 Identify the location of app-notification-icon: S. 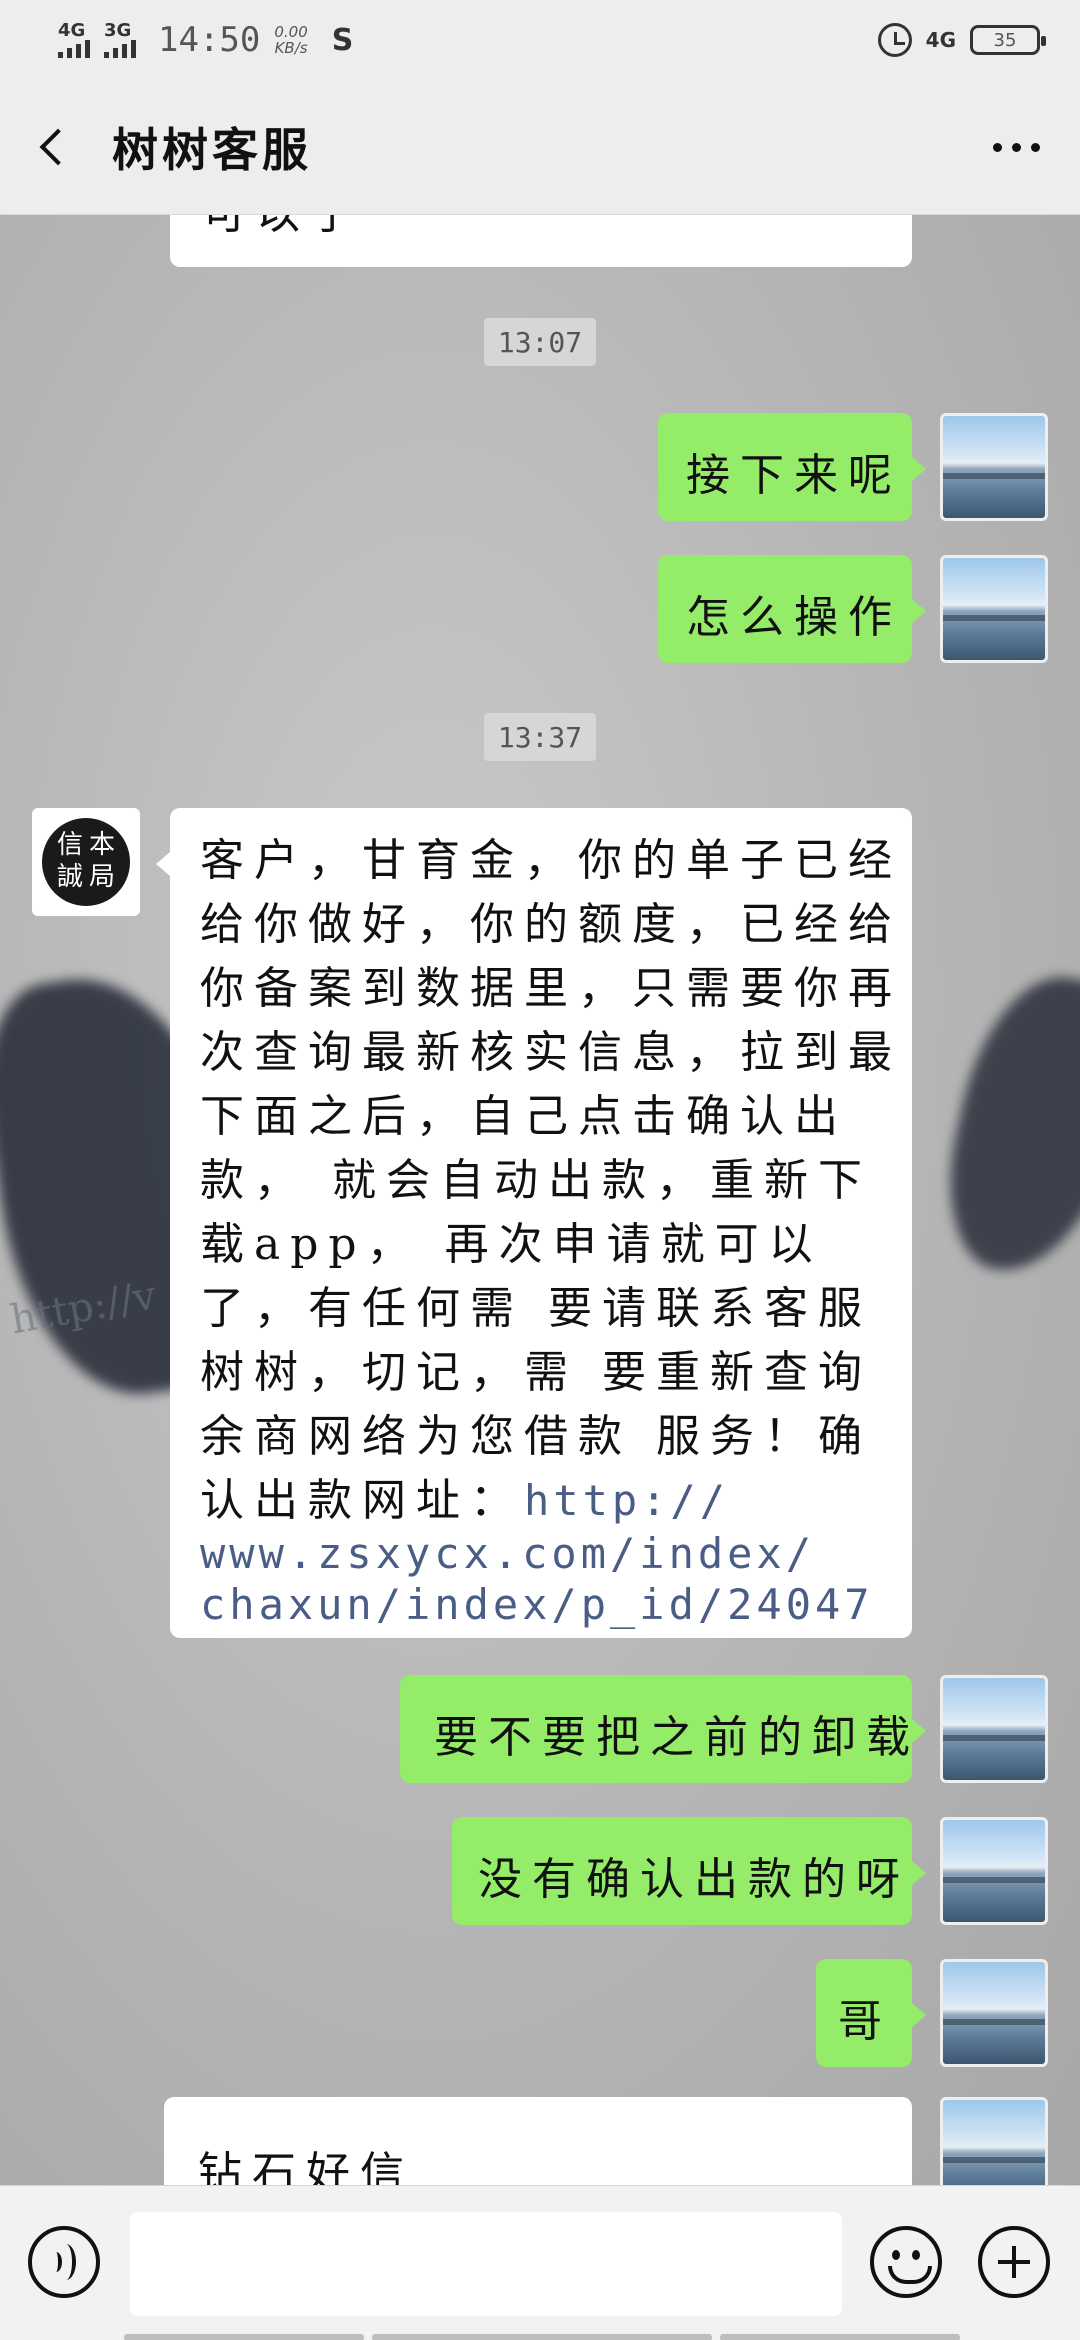
(342, 40).